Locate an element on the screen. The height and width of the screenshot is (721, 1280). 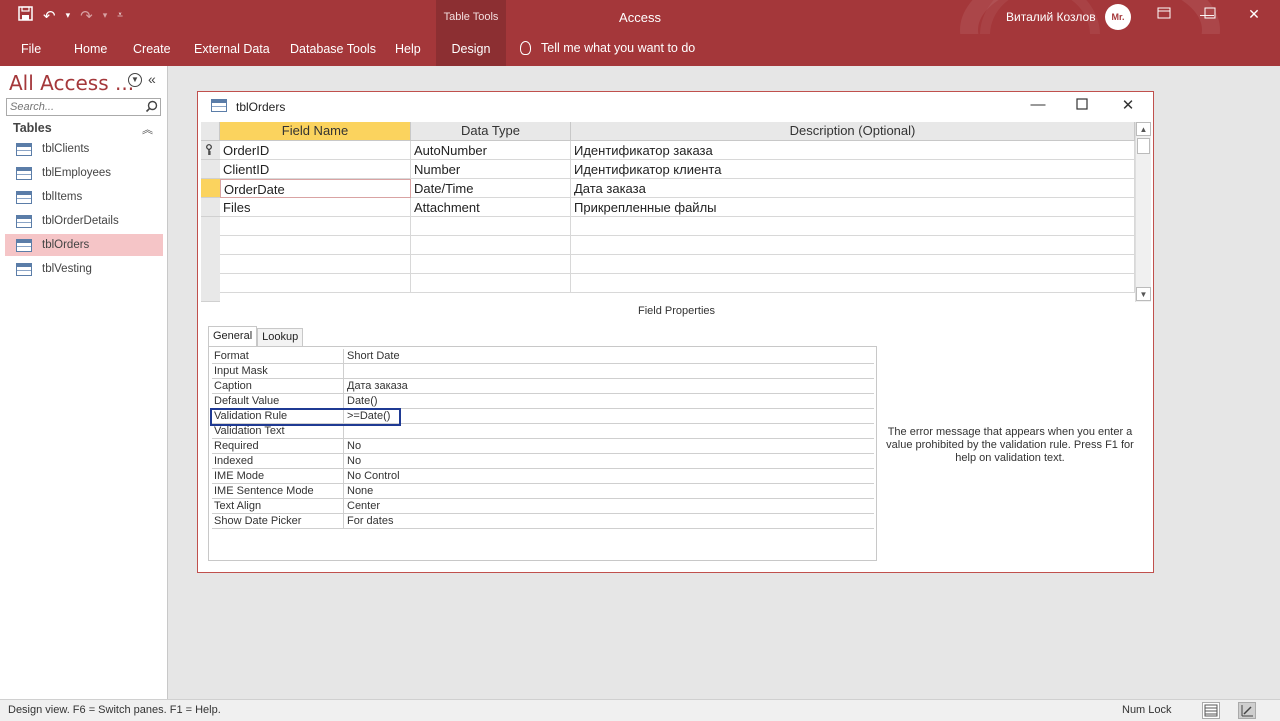
property-row-ime-sentence-mode: IME Sentence Mode None is located at coordinates (543, 491).